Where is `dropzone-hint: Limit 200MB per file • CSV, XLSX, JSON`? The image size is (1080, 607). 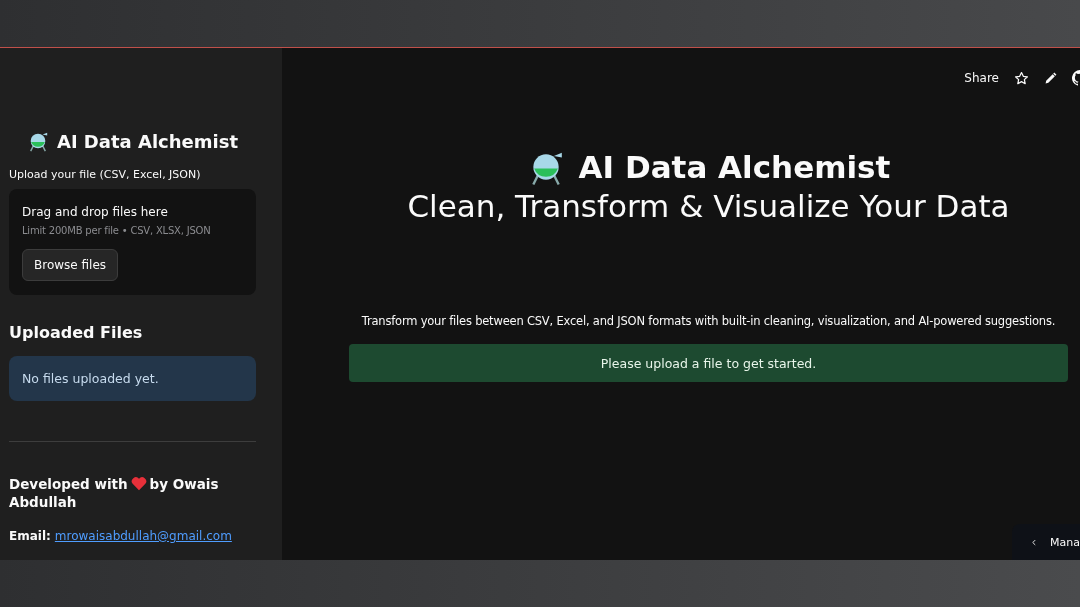 dropzone-hint: Limit 200MB per file • CSV, XLSX, JSON is located at coordinates (117, 230).